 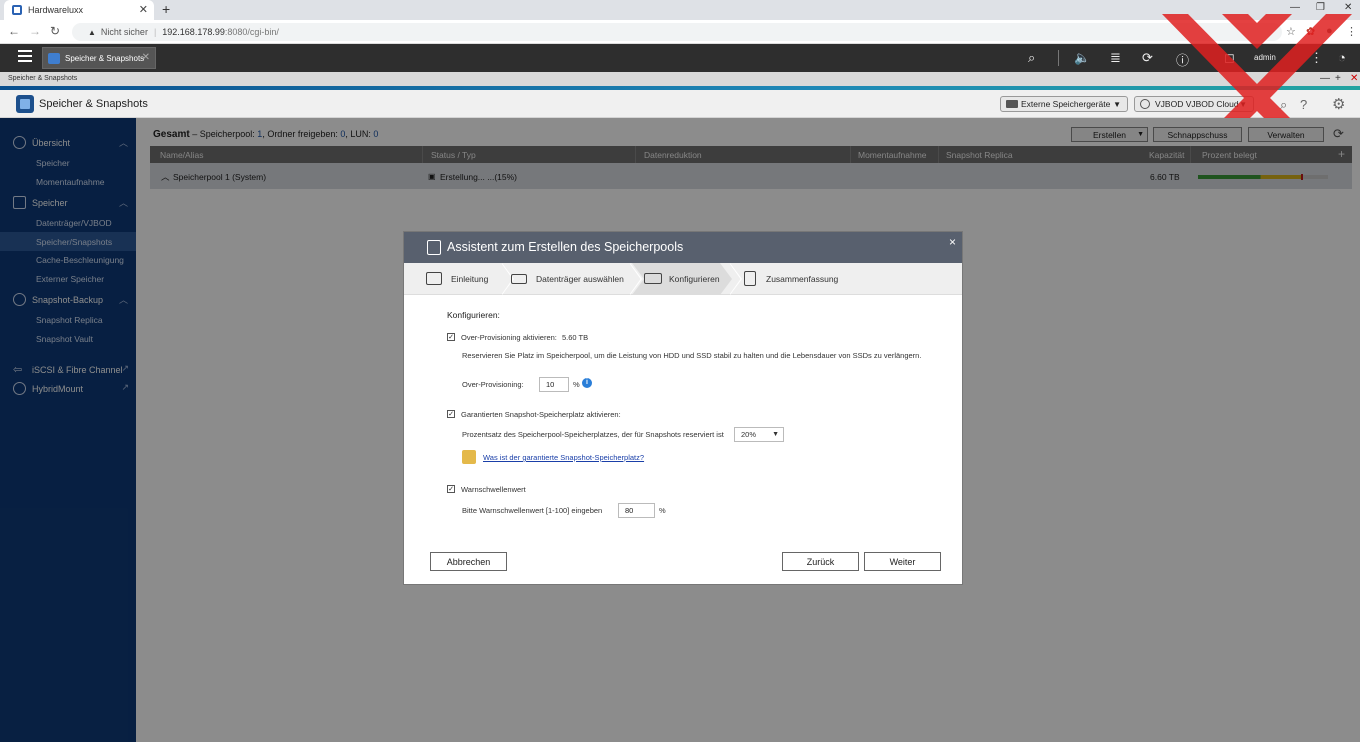 I want to click on step-label: Datenträger auswählen, so click(x=580, y=279).